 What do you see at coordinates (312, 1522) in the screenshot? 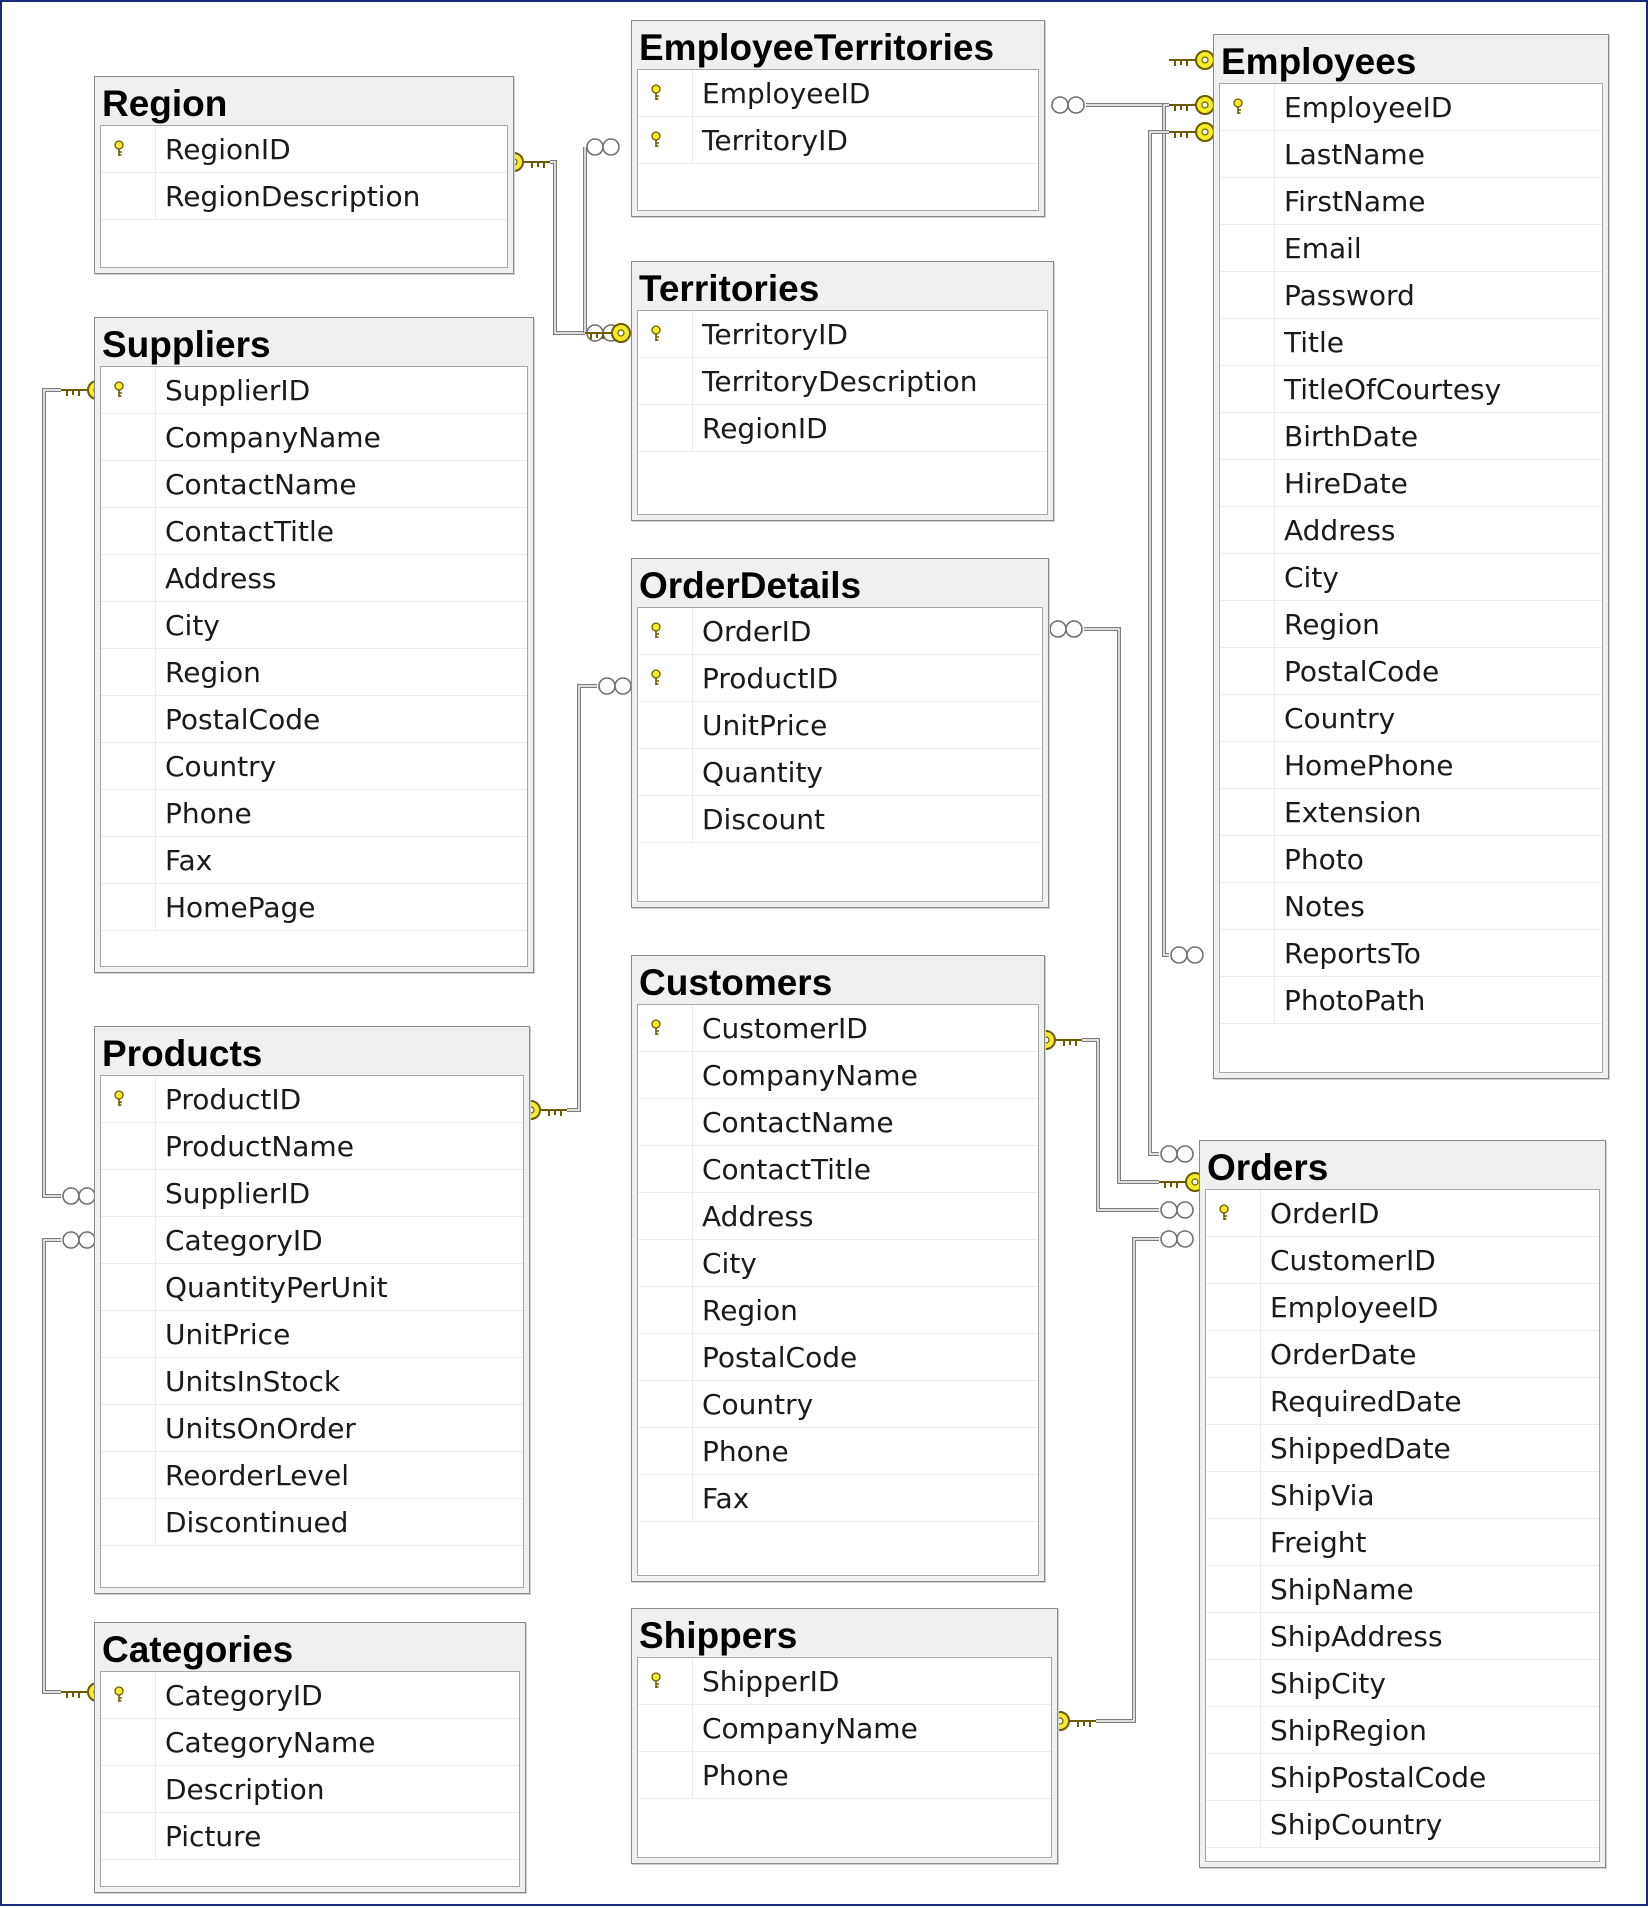
I see `column-row: Discontinued` at bounding box center [312, 1522].